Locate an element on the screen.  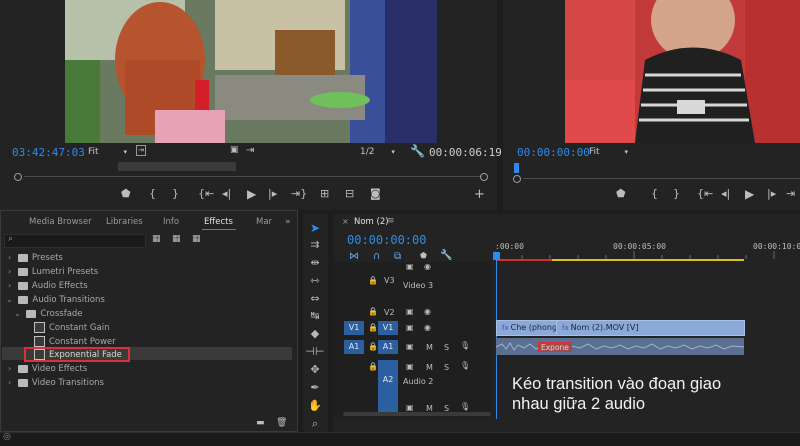
nest-icon: ⋈ is located at coordinates (354, 256).